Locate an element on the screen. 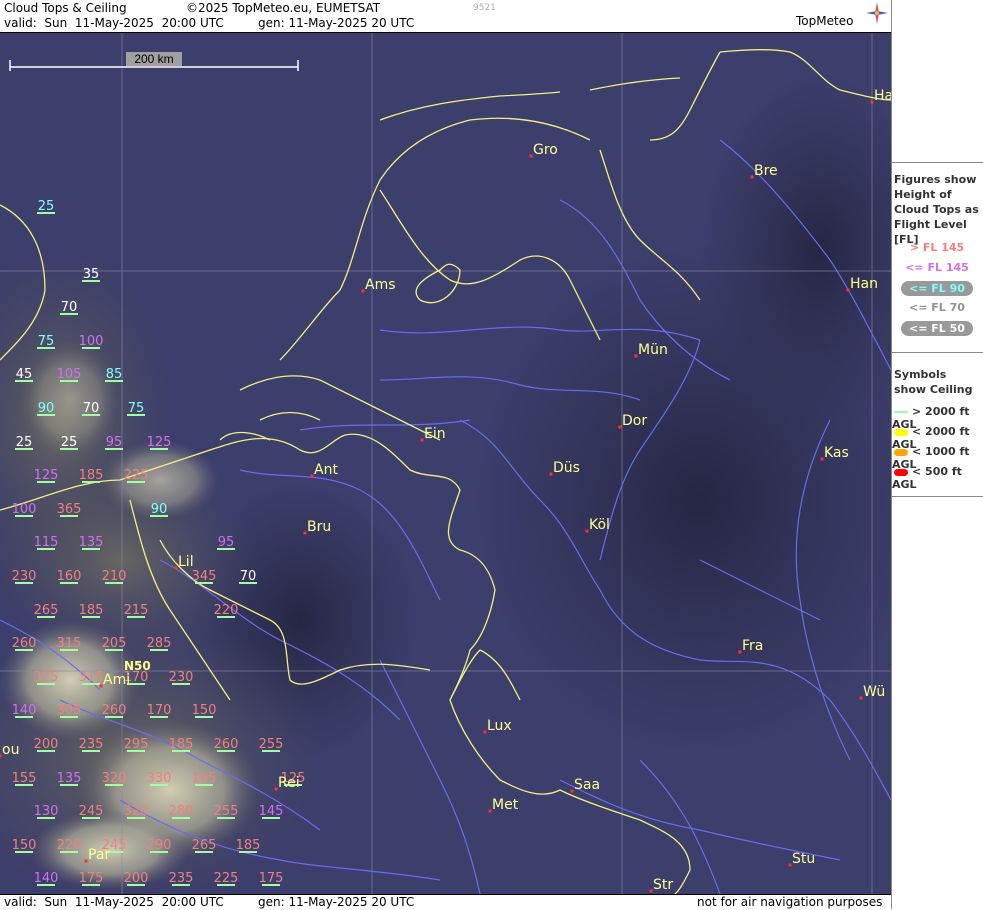 This screenshot has height=910, width=983. city-label: Ha is located at coordinates (882, 96).